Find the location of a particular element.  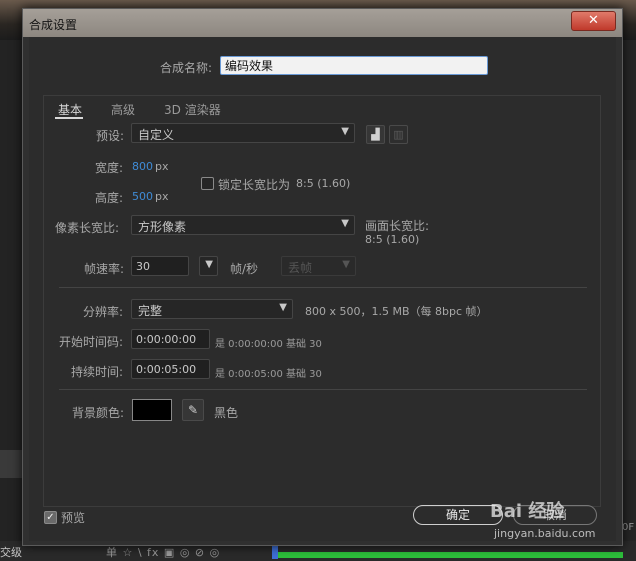

lock-aspect-ratio: 8:5 (1.60) is located at coordinates (323, 183).